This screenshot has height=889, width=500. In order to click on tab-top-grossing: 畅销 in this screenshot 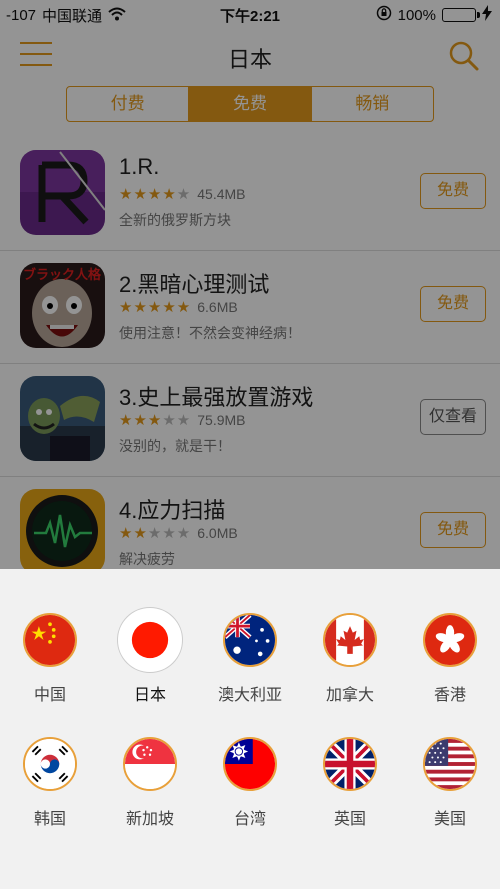, I will do `click(372, 104)`.